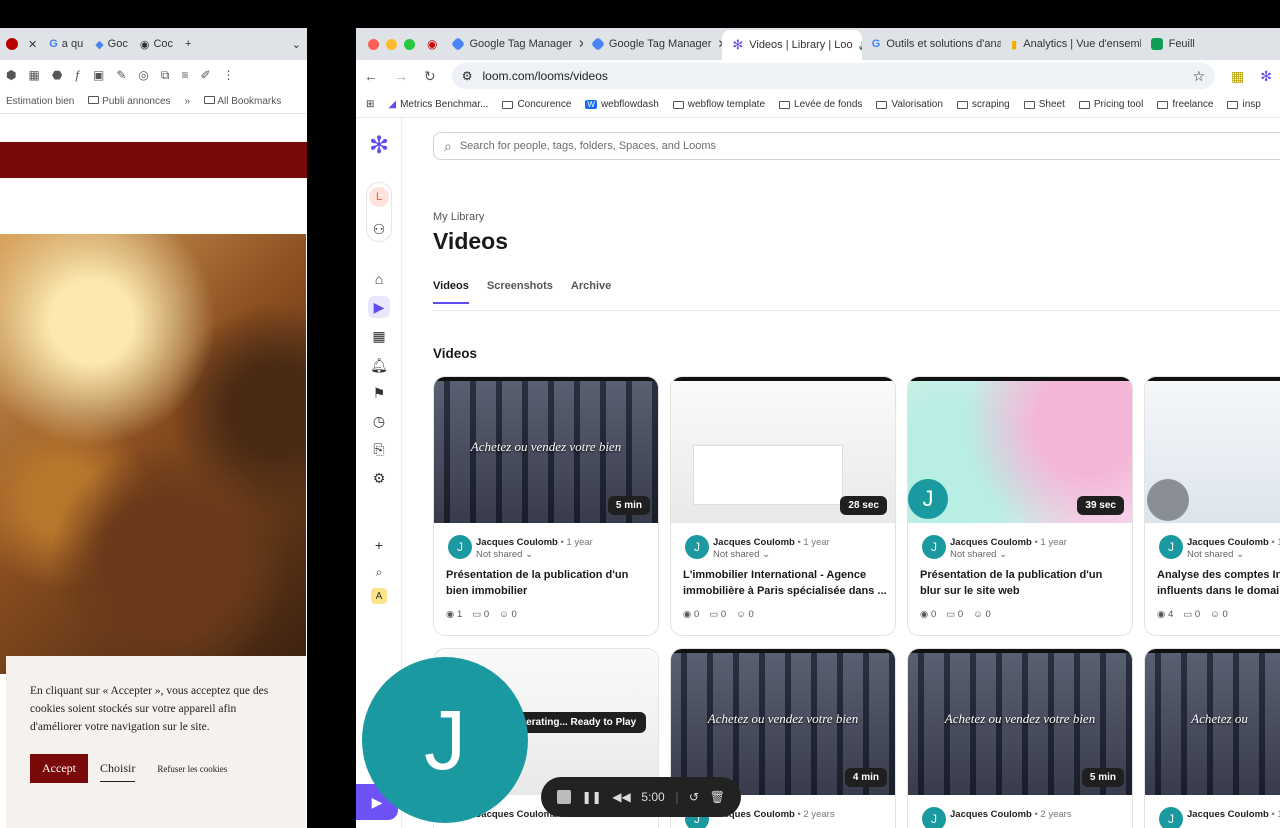 Image resolution: width=1280 pixels, height=828 pixels. I want to click on forward-icon: →, so click(401, 76).